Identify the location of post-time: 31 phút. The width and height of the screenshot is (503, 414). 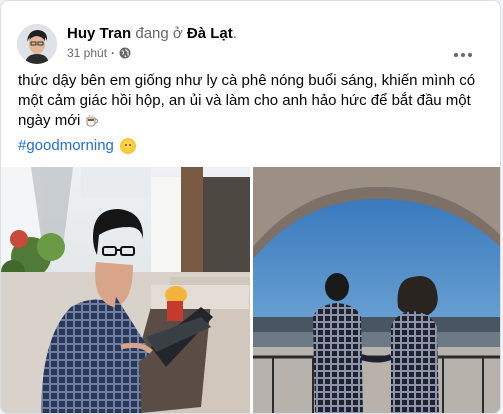
(87, 53).